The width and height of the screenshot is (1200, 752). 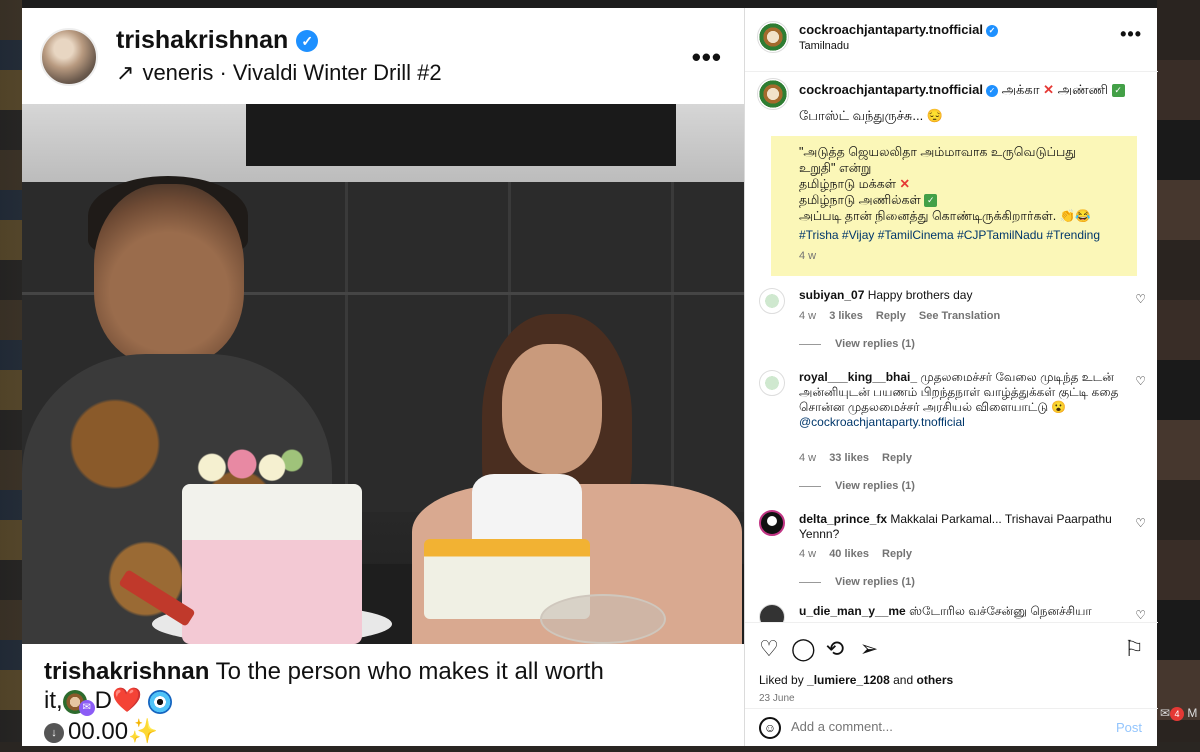 What do you see at coordinates (1082, 89) in the screenshot?
I see `caption-word-b: அண்ணி` at bounding box center [1082, 89].